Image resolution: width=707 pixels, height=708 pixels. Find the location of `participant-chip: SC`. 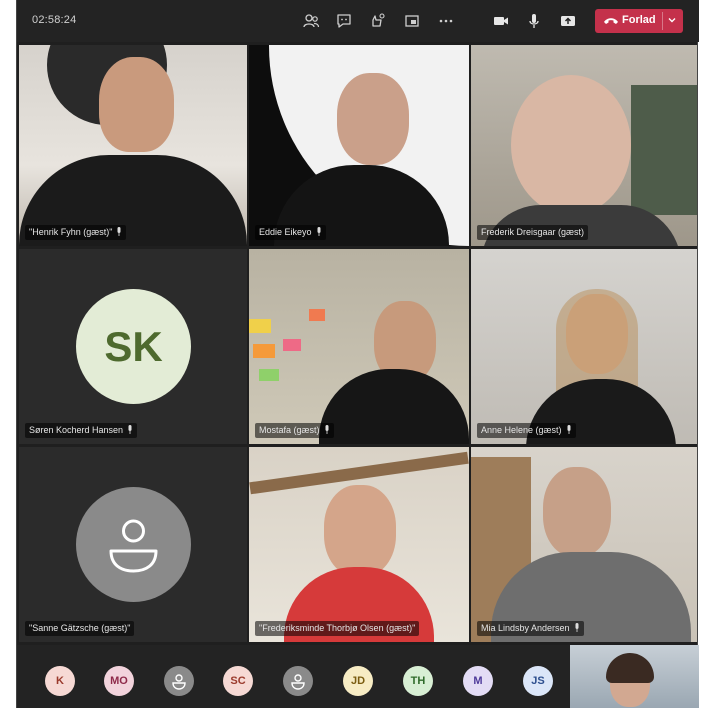

participant-chip: SC is located at coordinates (238, 681).